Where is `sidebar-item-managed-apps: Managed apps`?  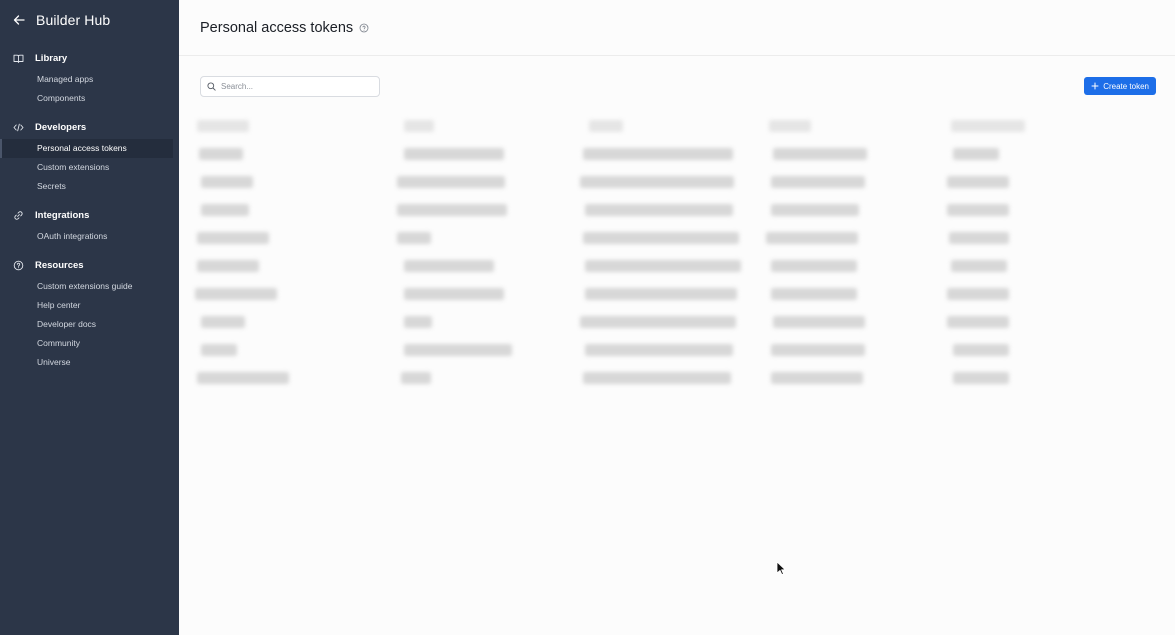 sidebar-item-managed-apps: Managed apps is located at coordinates (89, 79).